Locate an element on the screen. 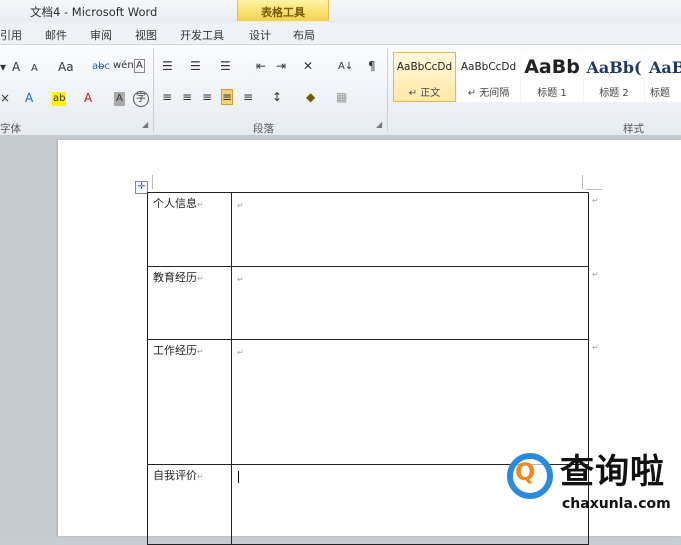 This screenshot has width=681, height=545. font-group-label: 字体 is located at coordinates (10, 129).